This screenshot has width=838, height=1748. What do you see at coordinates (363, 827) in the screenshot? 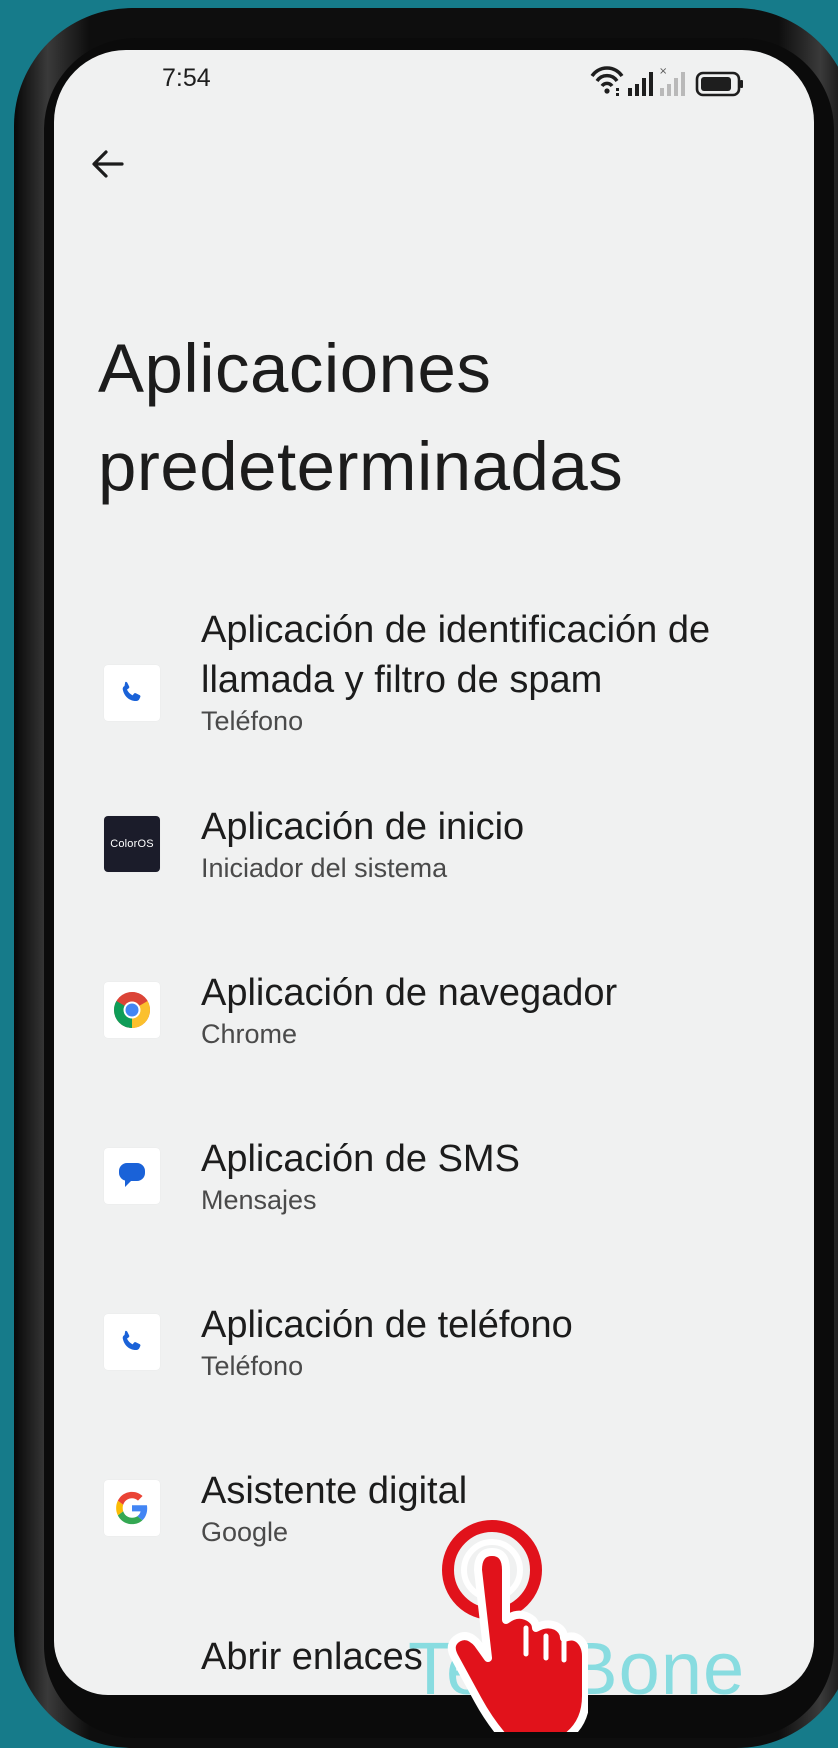
I see `item-title: Aplicación de inicio` at bounding box center [363, 827].